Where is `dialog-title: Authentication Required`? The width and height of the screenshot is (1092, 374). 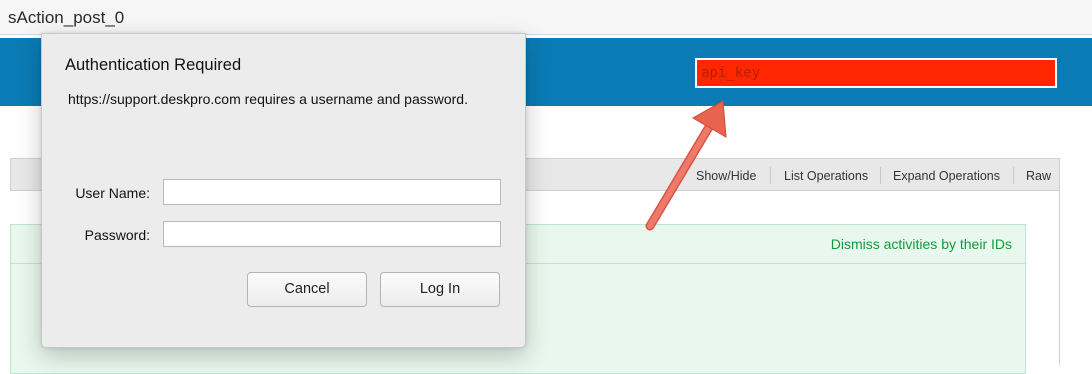 dialog-title: Authentication Required is located at coordinates (153, 65).